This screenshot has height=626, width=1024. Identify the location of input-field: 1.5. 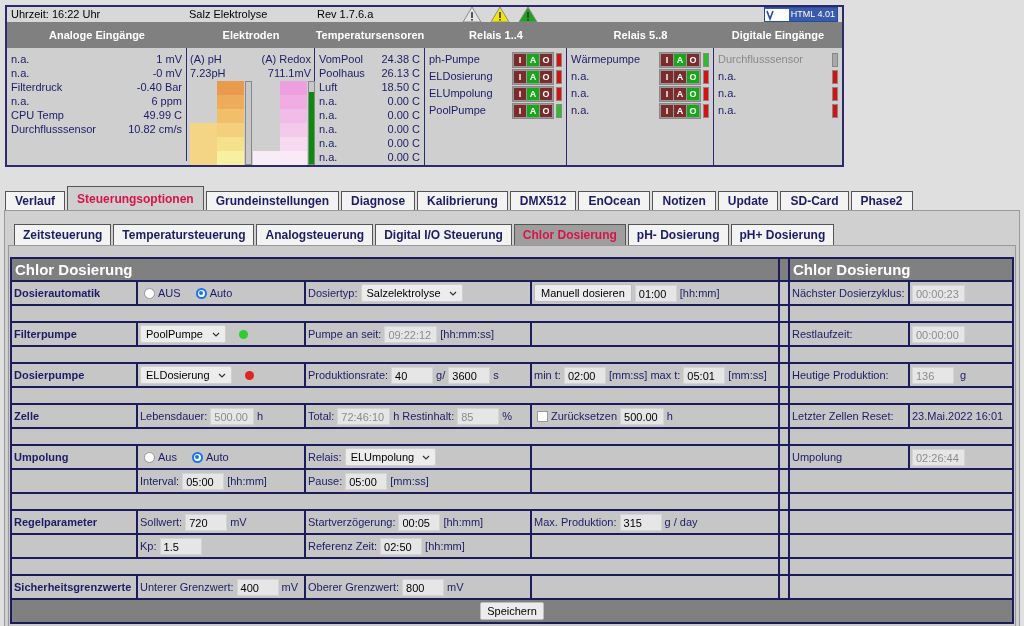
(180, 546).